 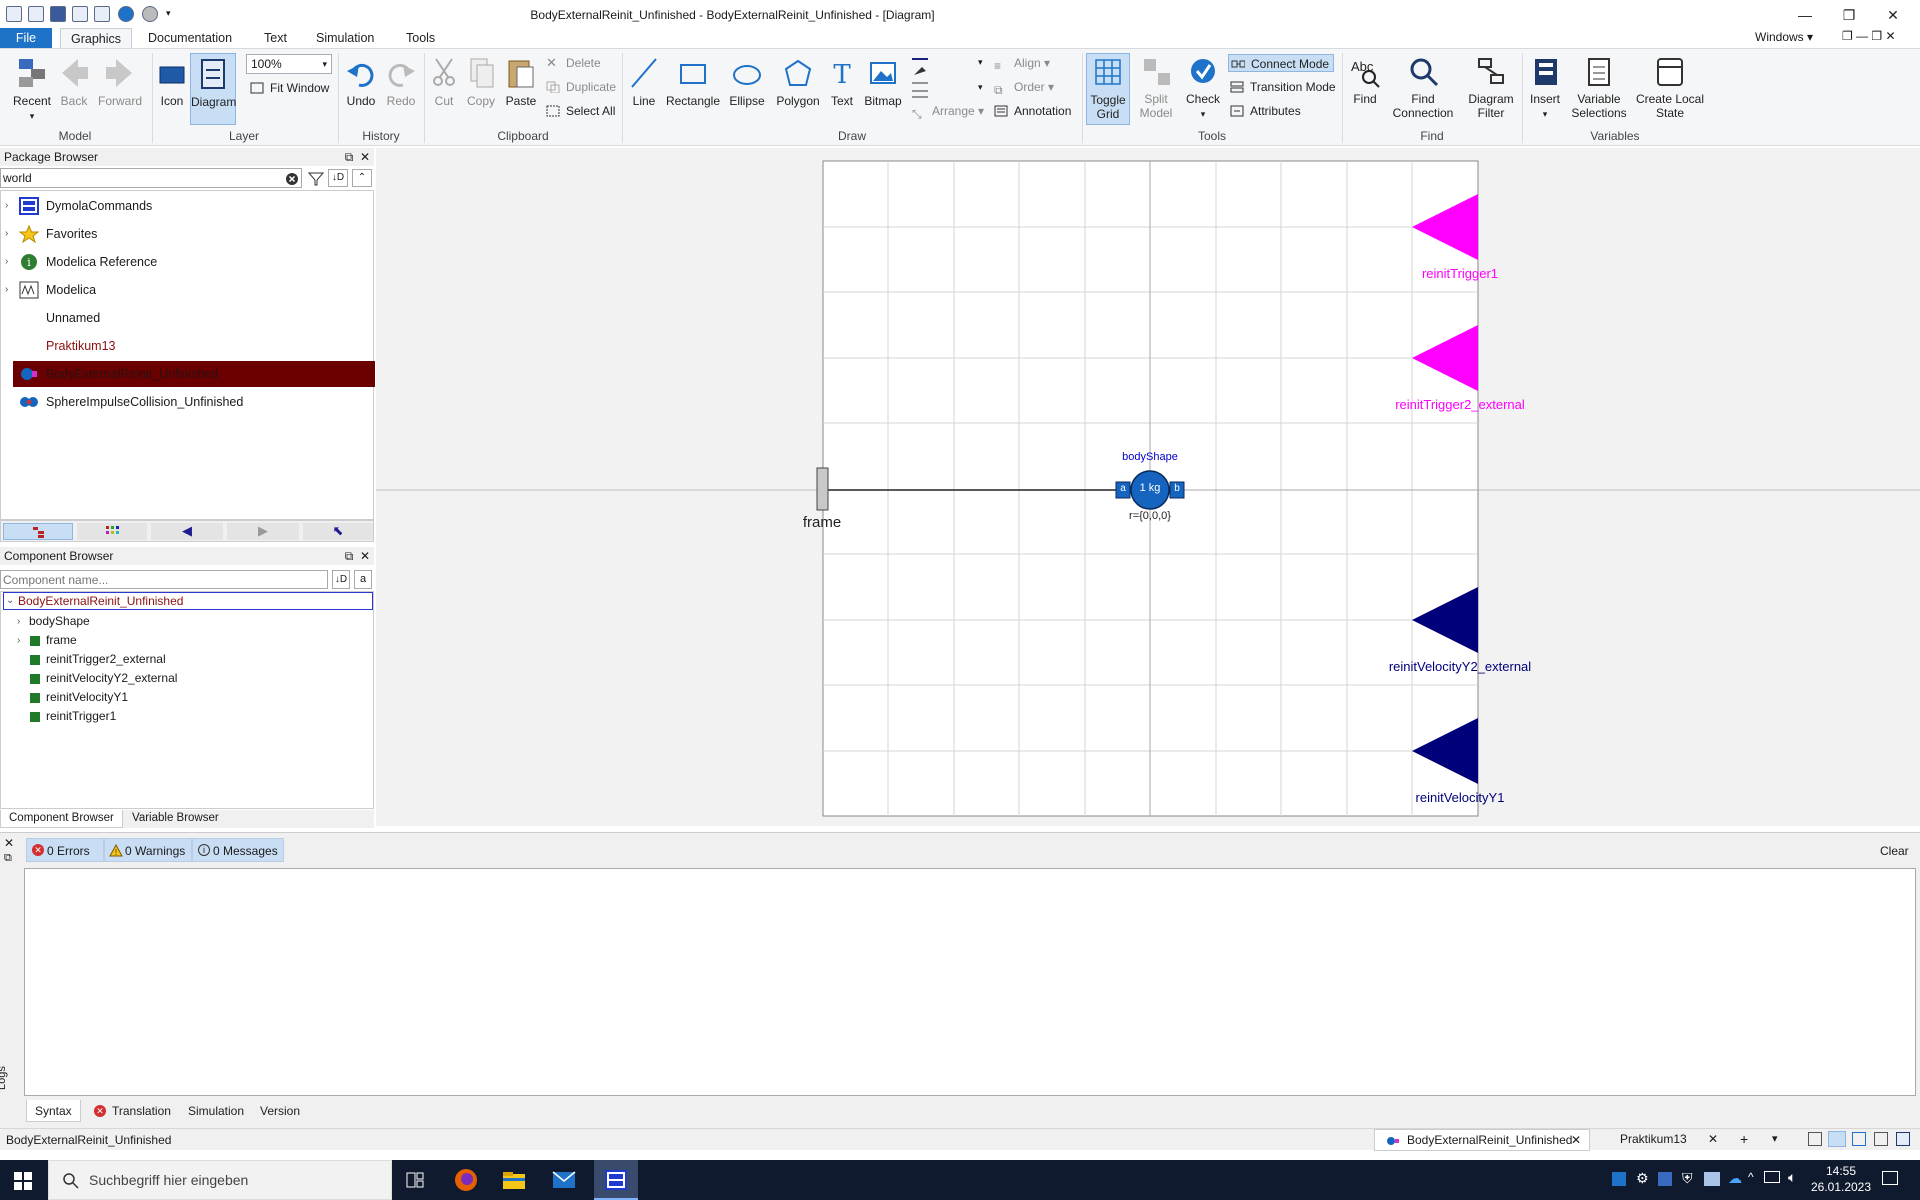 What do you see at coordinates (1792, 1177) in the screenshot?
I see `volume-icon: 🔈︎` at bounding box center [1792, 1177].